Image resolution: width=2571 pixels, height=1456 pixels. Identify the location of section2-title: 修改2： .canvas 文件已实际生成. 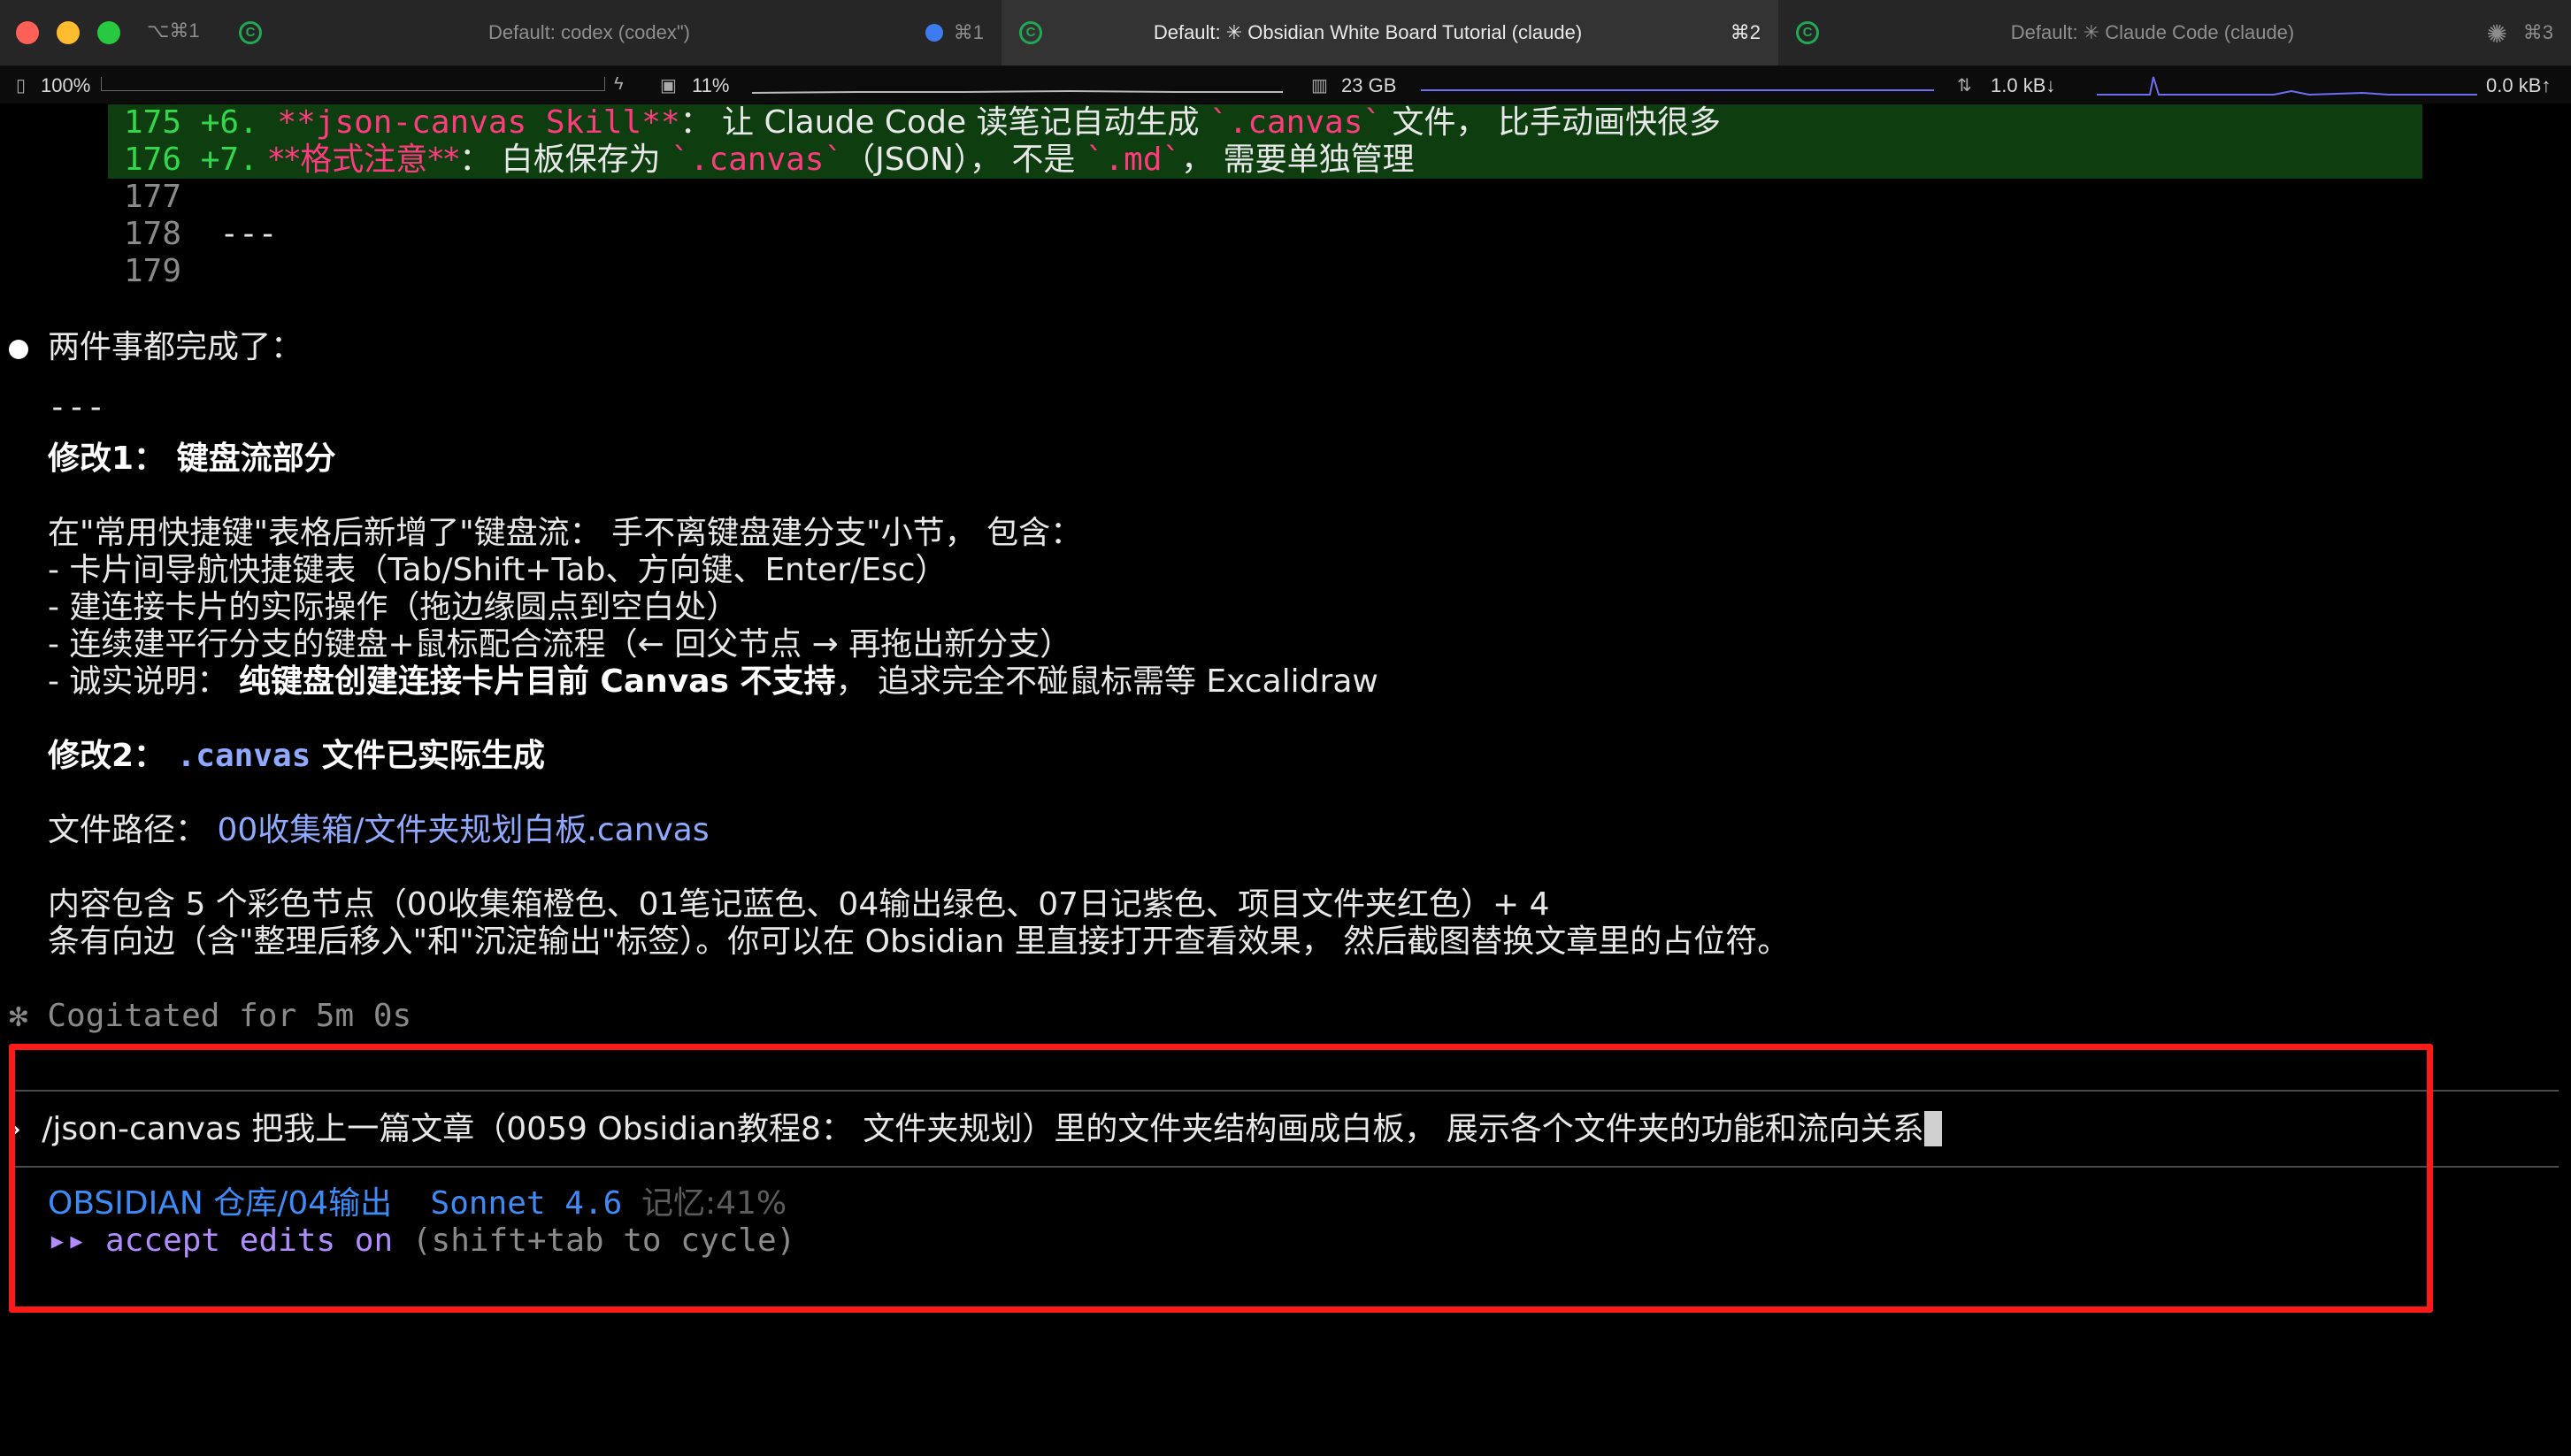
(296, 756).